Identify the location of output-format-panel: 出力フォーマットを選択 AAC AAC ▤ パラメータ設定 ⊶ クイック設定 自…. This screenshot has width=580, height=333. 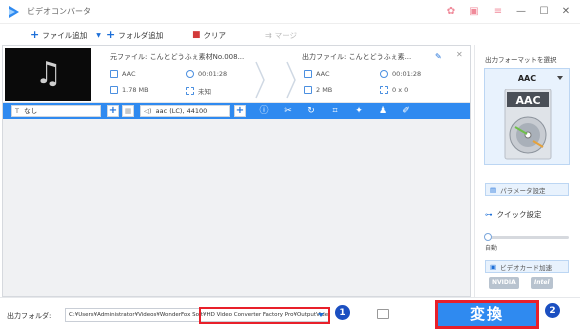
(526, 171).